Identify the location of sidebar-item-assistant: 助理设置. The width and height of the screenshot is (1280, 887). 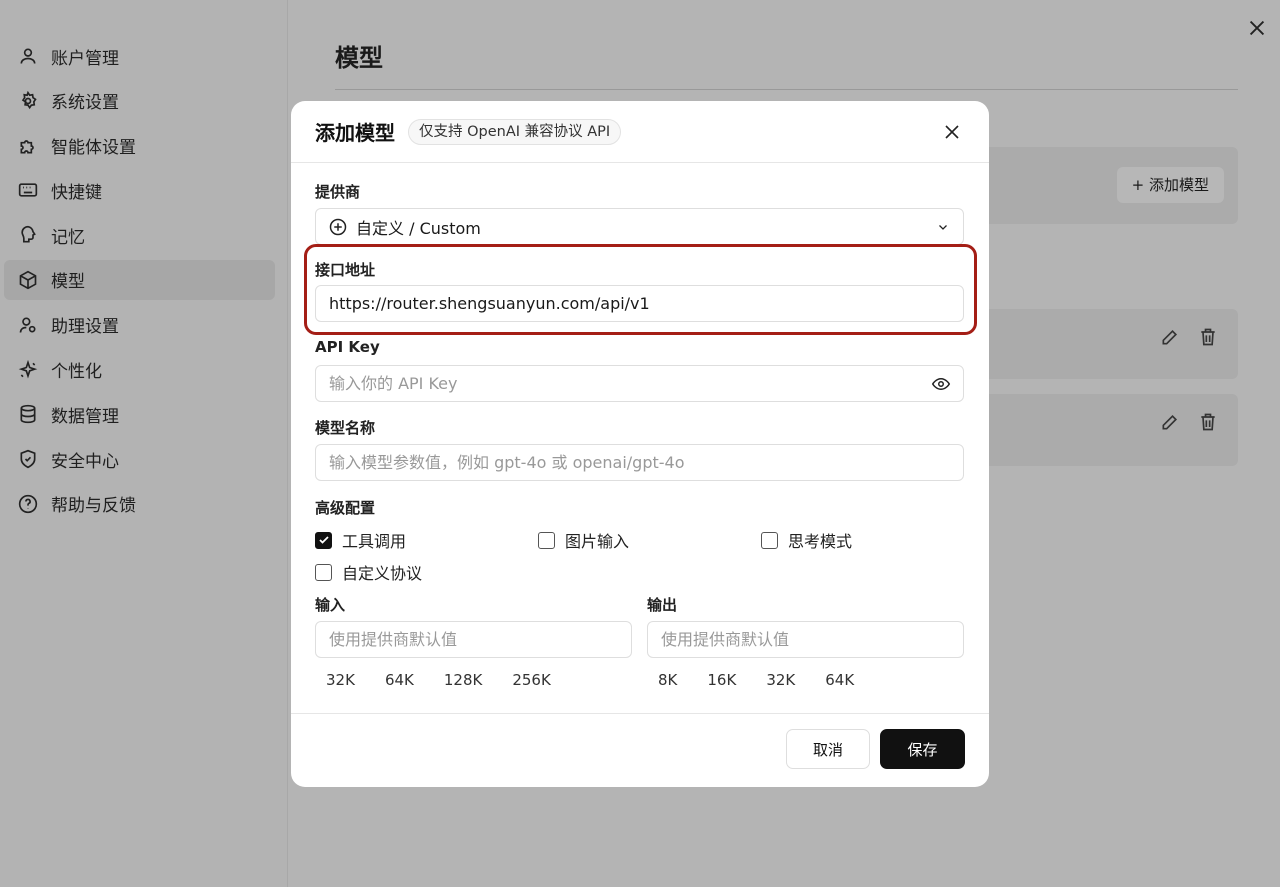
(139, 325).